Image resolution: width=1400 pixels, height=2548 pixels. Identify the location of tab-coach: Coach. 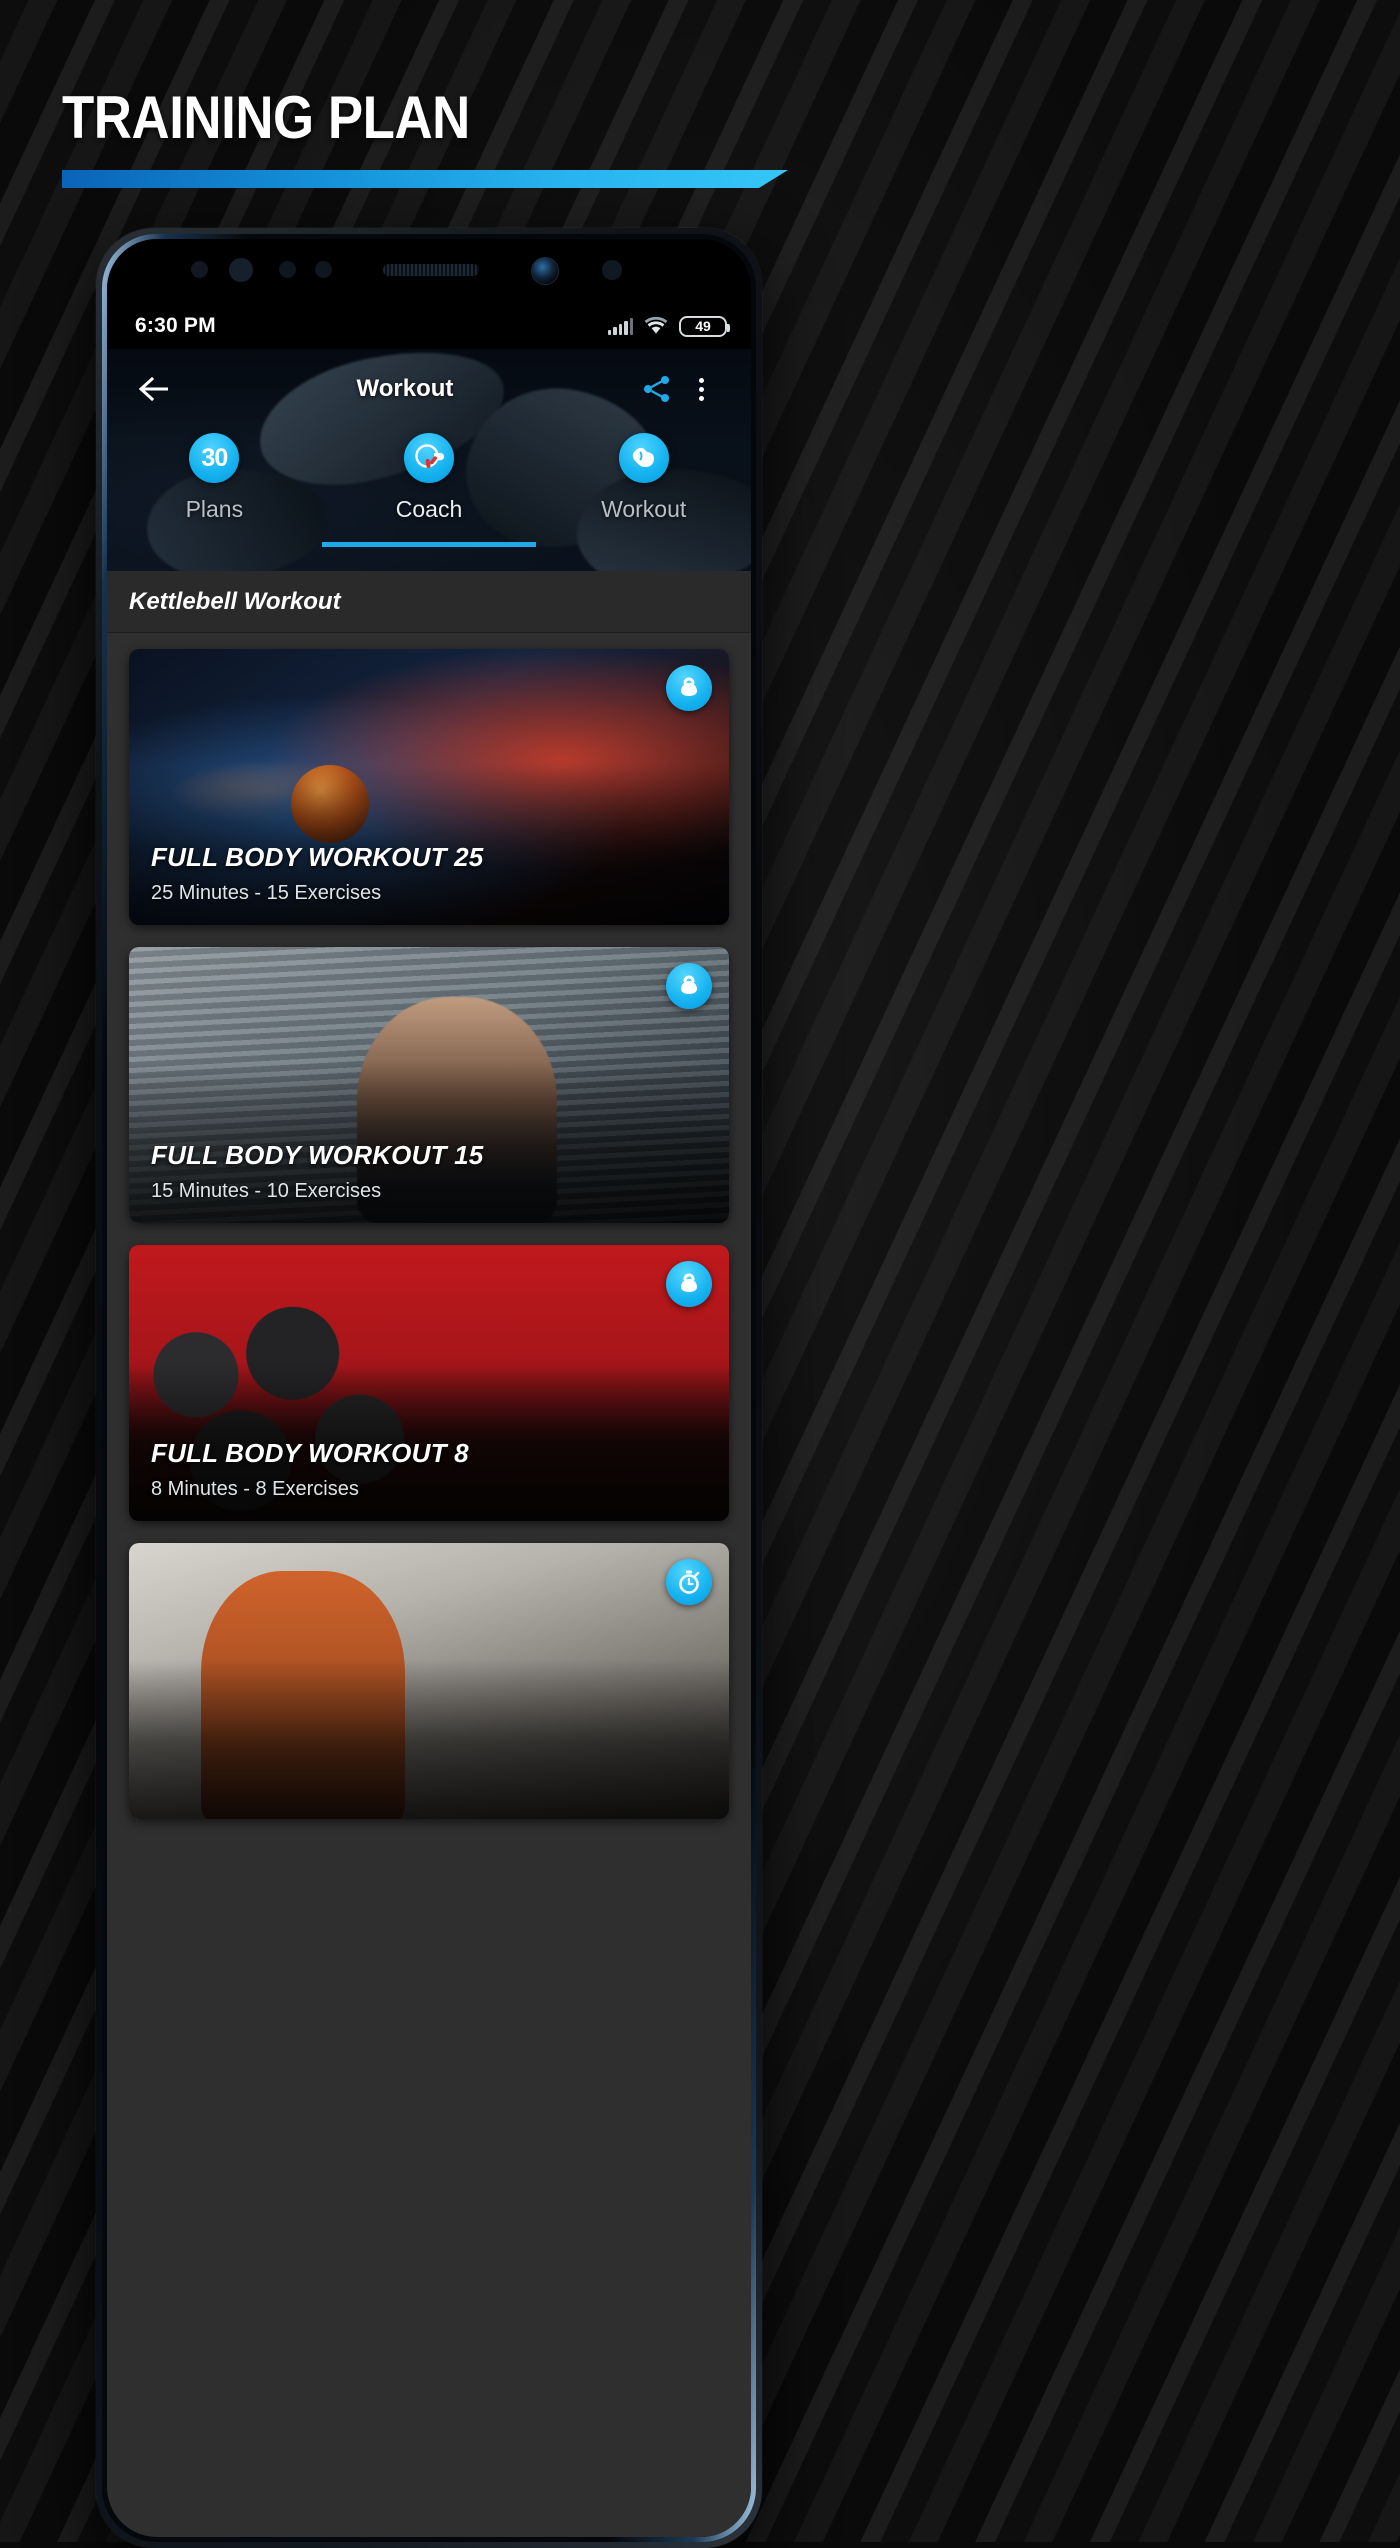
(429, 488).